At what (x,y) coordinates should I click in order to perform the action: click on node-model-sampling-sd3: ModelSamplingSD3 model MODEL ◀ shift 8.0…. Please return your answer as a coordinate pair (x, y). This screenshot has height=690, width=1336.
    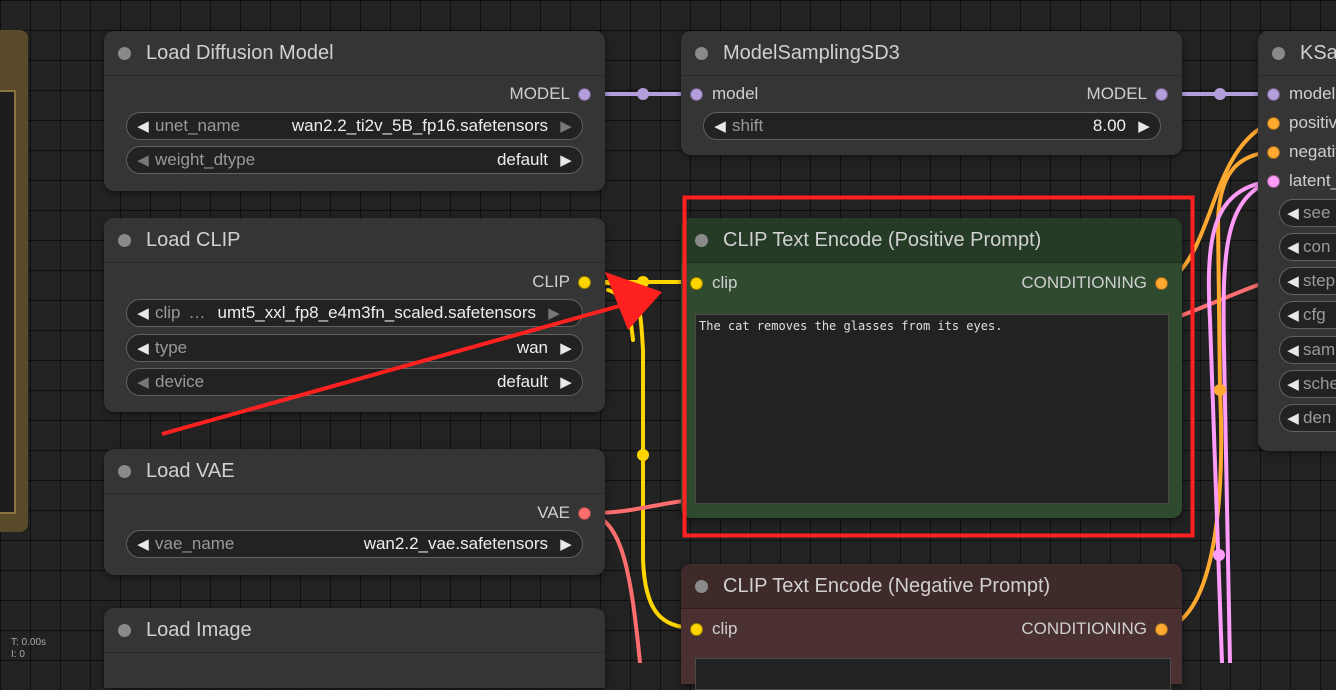
    Looking at the image, I should click on (931, 93).